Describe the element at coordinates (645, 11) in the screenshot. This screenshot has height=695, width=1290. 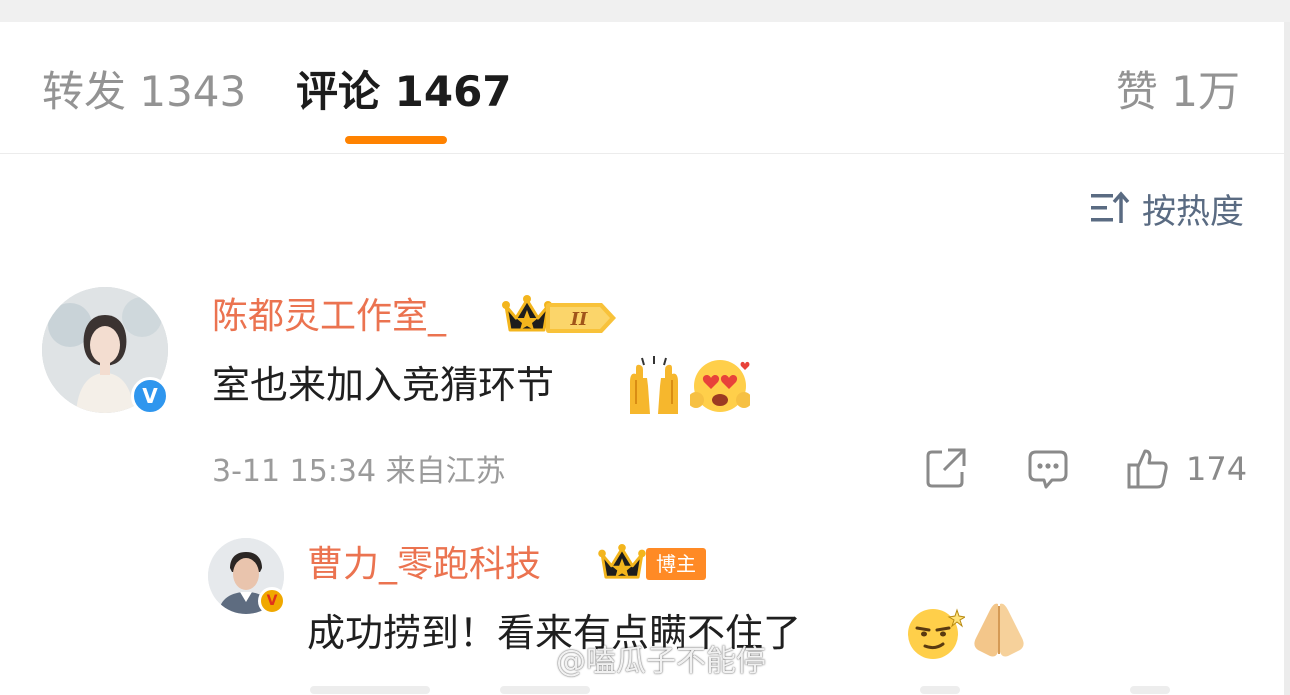
I see `status-bar-strip` at that location.